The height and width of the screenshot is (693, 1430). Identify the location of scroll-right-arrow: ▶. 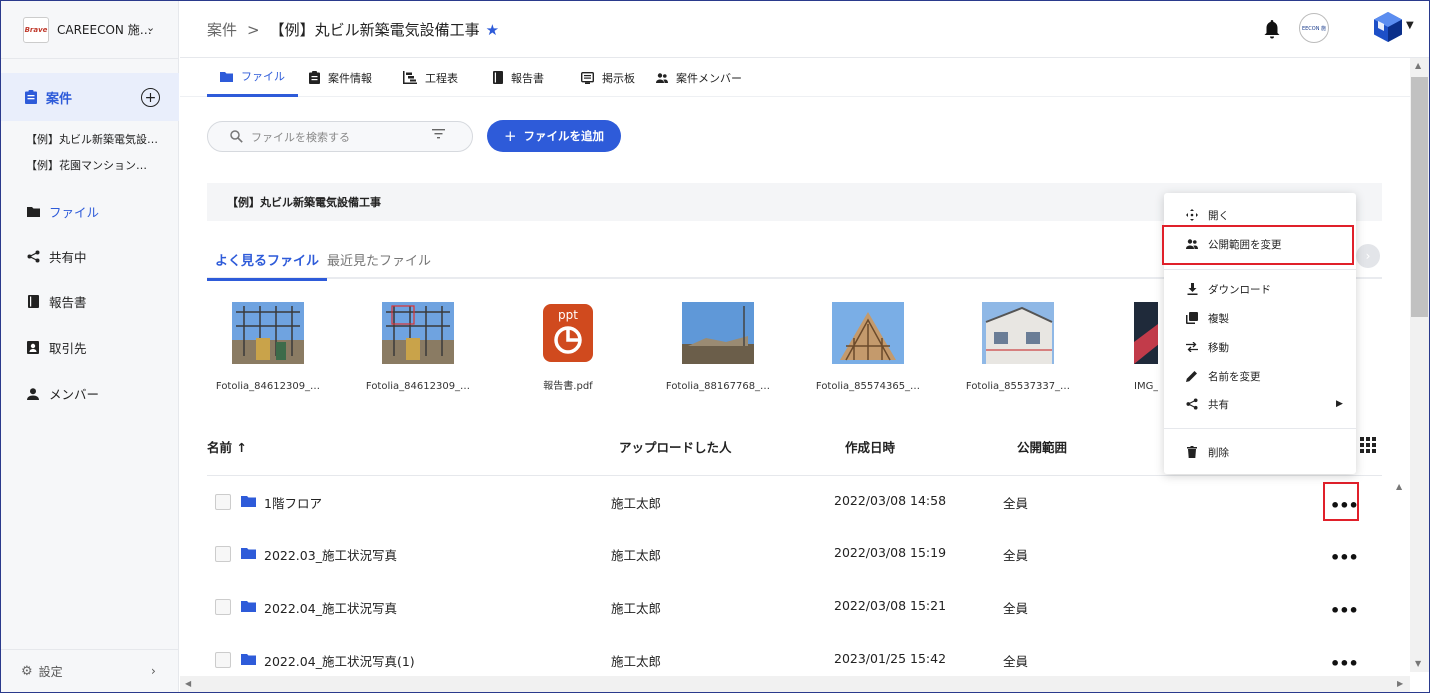
(1400, 683).